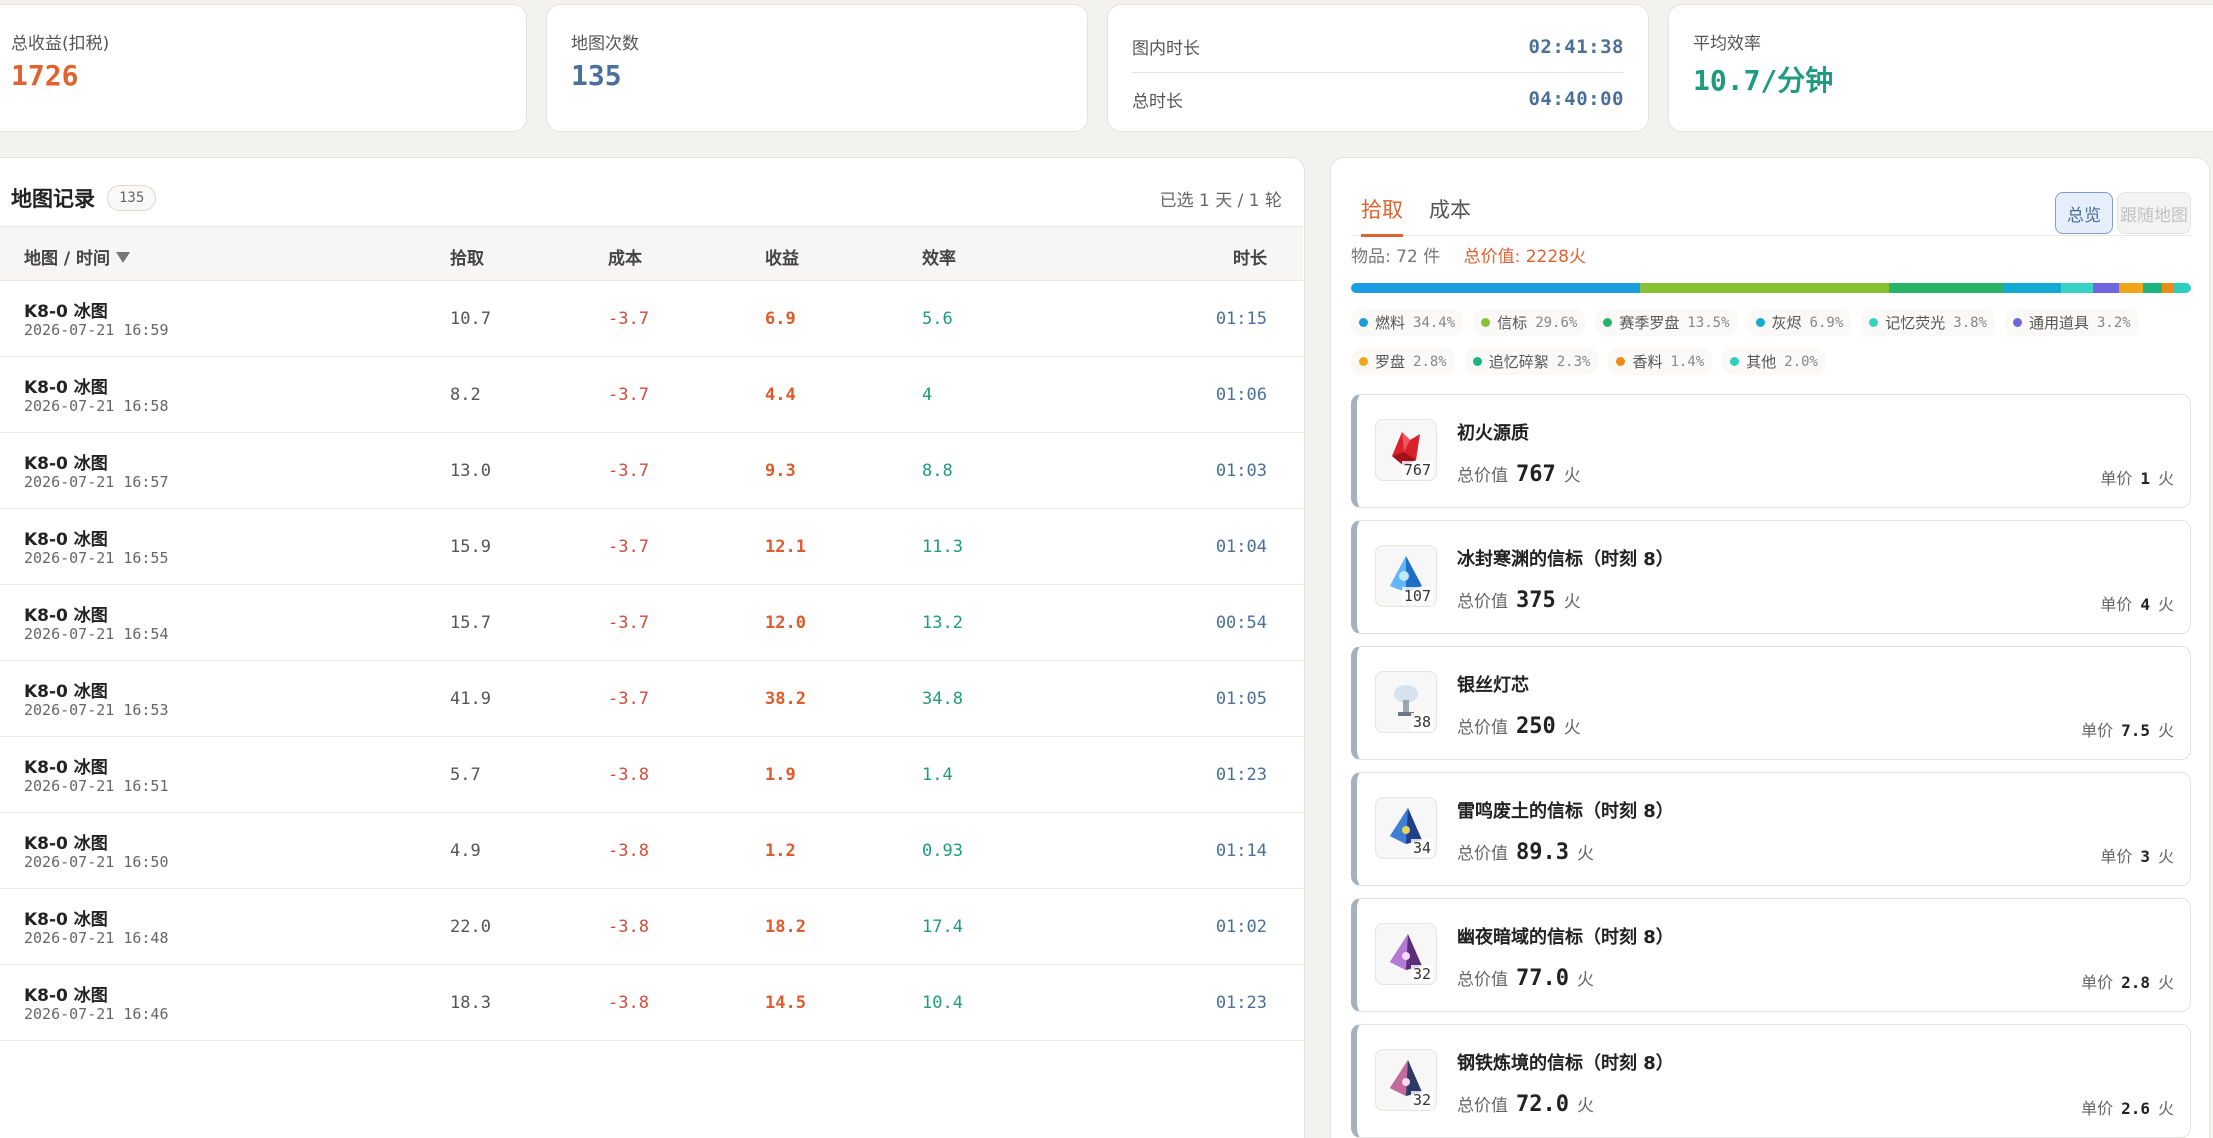 The height and width of the screenshot is (1138, 2213). Describe the element at coordinates (123, 257) in the screenshot. I see `sort-desc-icon` at that location.